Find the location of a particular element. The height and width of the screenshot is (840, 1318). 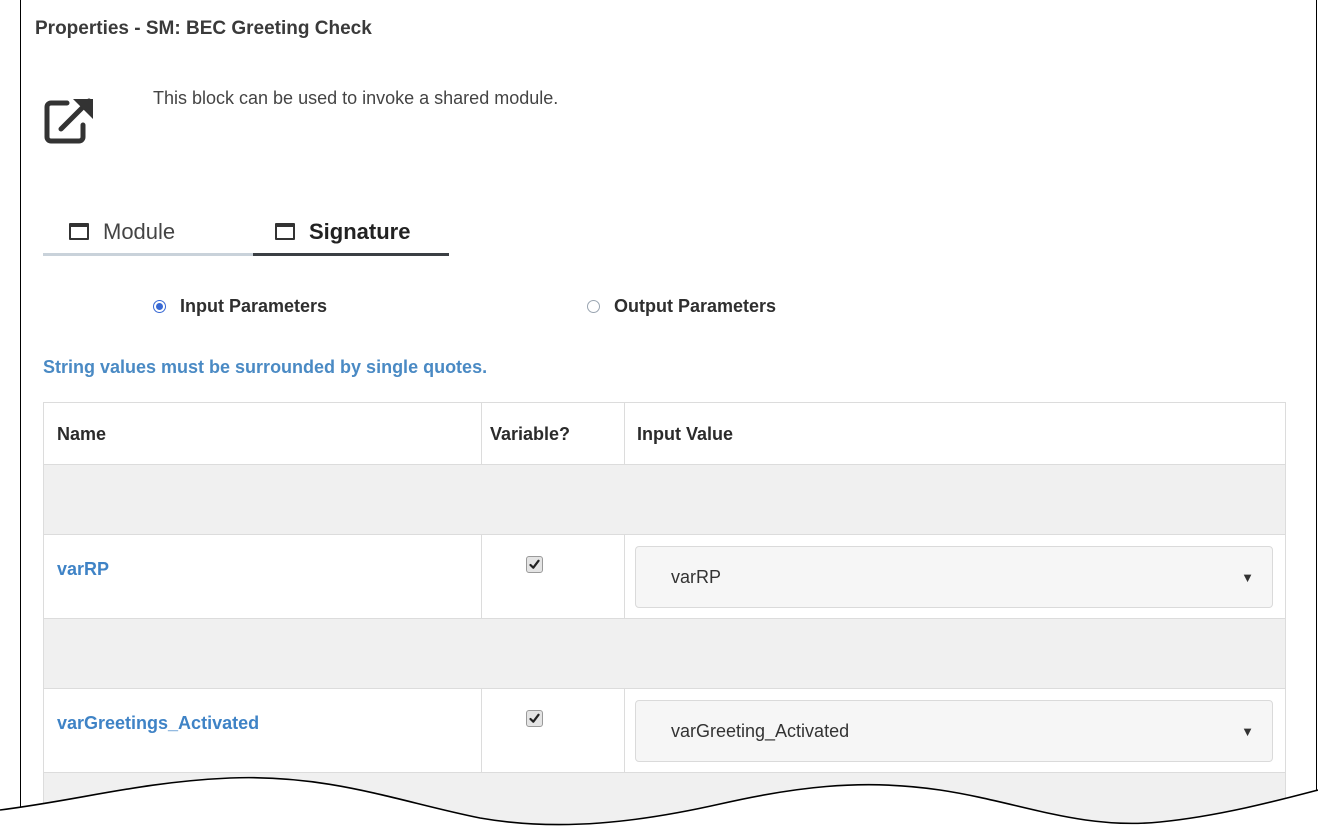

parameter-name: varRP is located at coordinates (83, 569).